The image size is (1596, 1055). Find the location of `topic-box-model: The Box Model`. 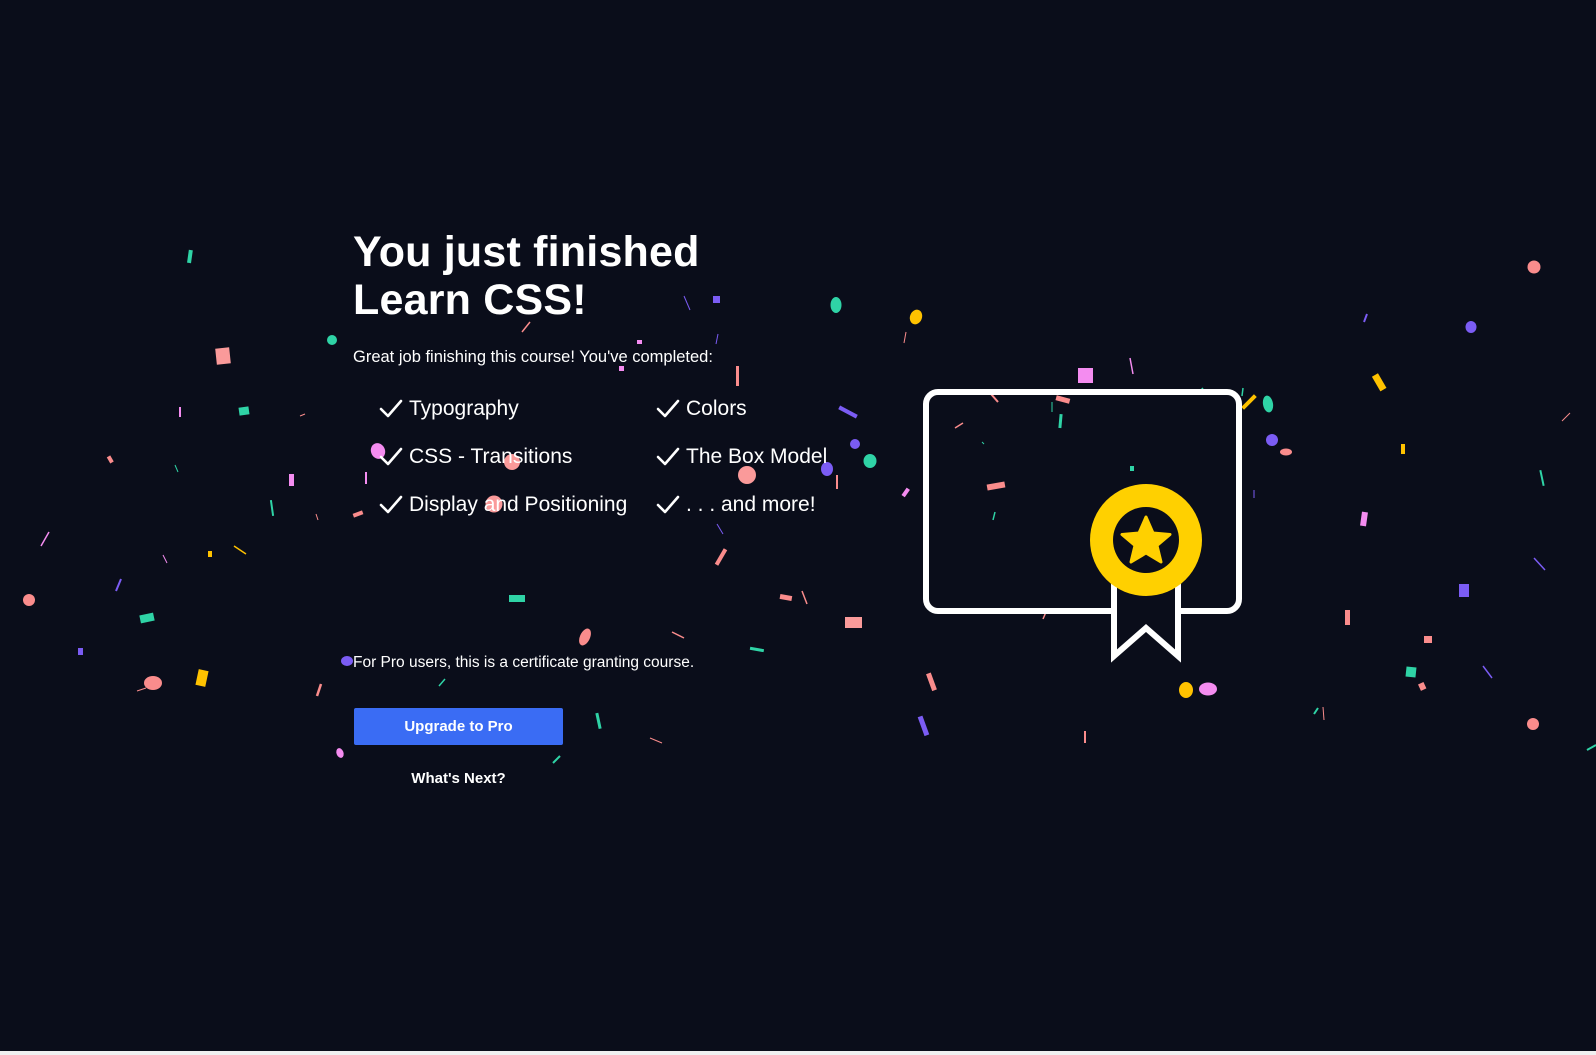

topic-box-model: The Box Model is located at coordinates (756, 457).